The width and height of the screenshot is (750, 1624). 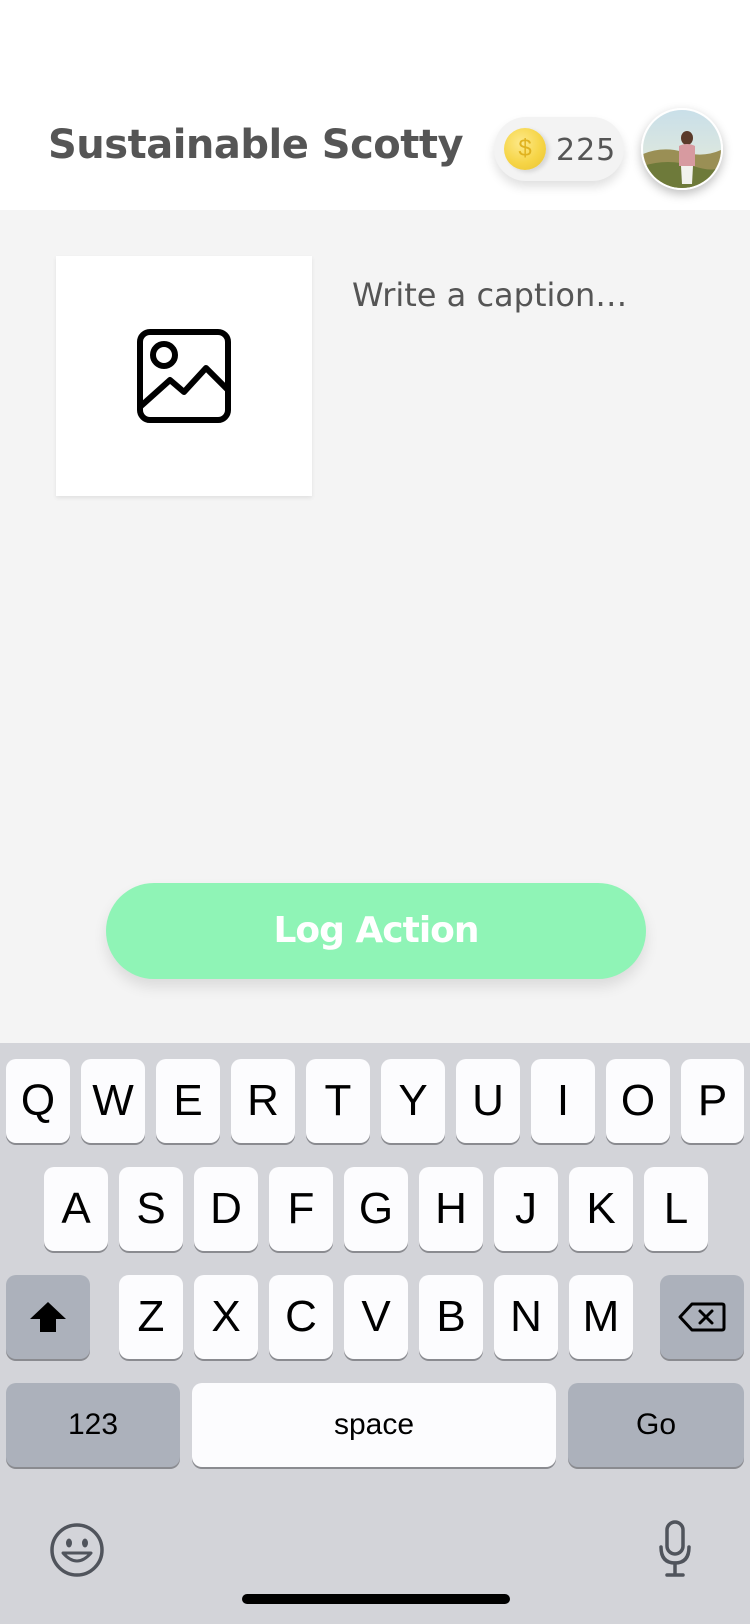 I want to click on key-k: K, so click(x=601, y=1209).